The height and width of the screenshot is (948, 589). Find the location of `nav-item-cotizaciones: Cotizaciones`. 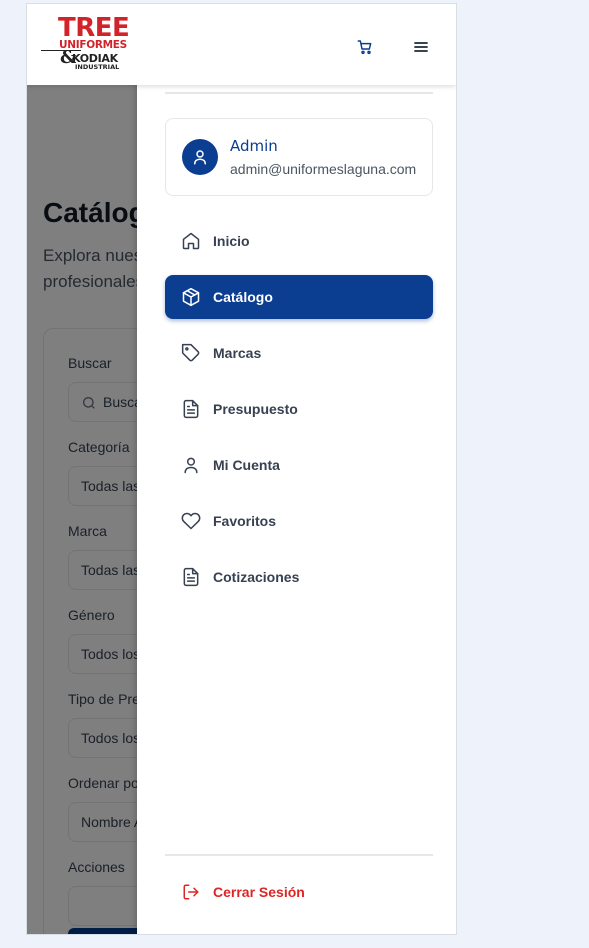

nav-item-cotizaciones: Cotizaciones is located at coordinates (299, 577).